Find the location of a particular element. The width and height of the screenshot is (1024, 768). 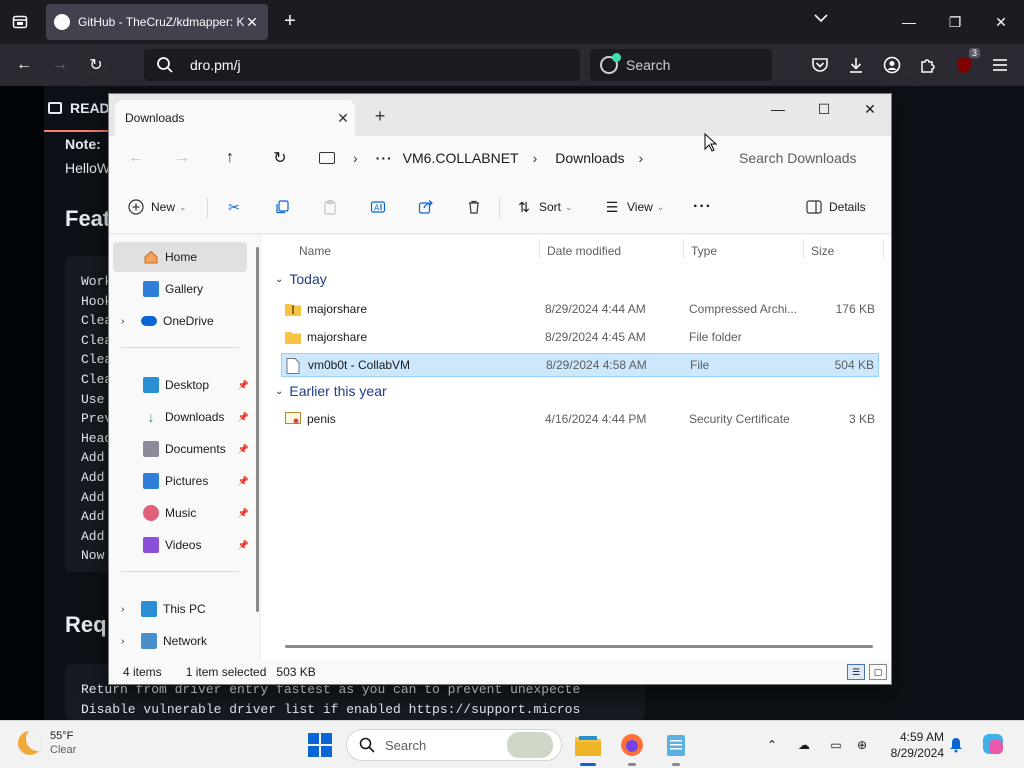

hamburger-menu-icon is located at coordinates (1000, 65).